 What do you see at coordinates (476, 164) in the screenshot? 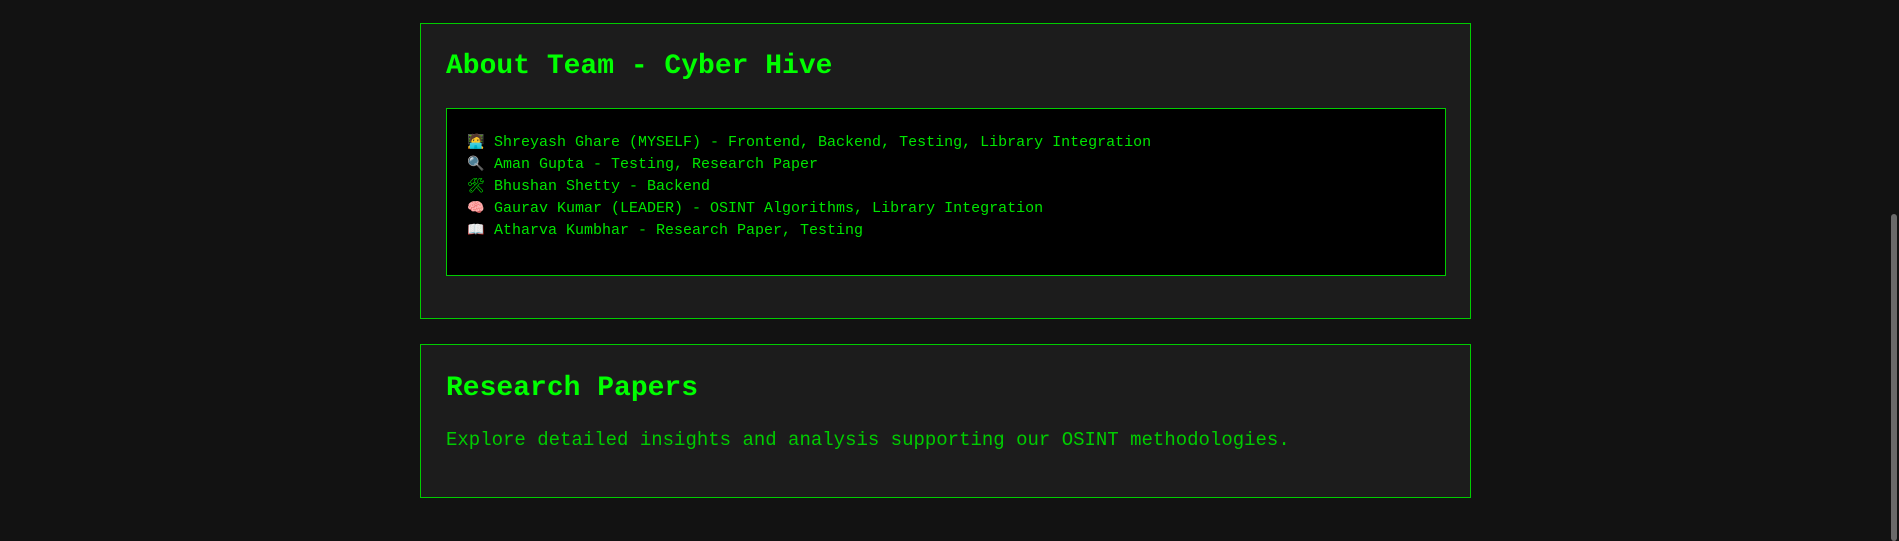
I see `magnifier-icon: 🔍` at bounding box center [476, 164].